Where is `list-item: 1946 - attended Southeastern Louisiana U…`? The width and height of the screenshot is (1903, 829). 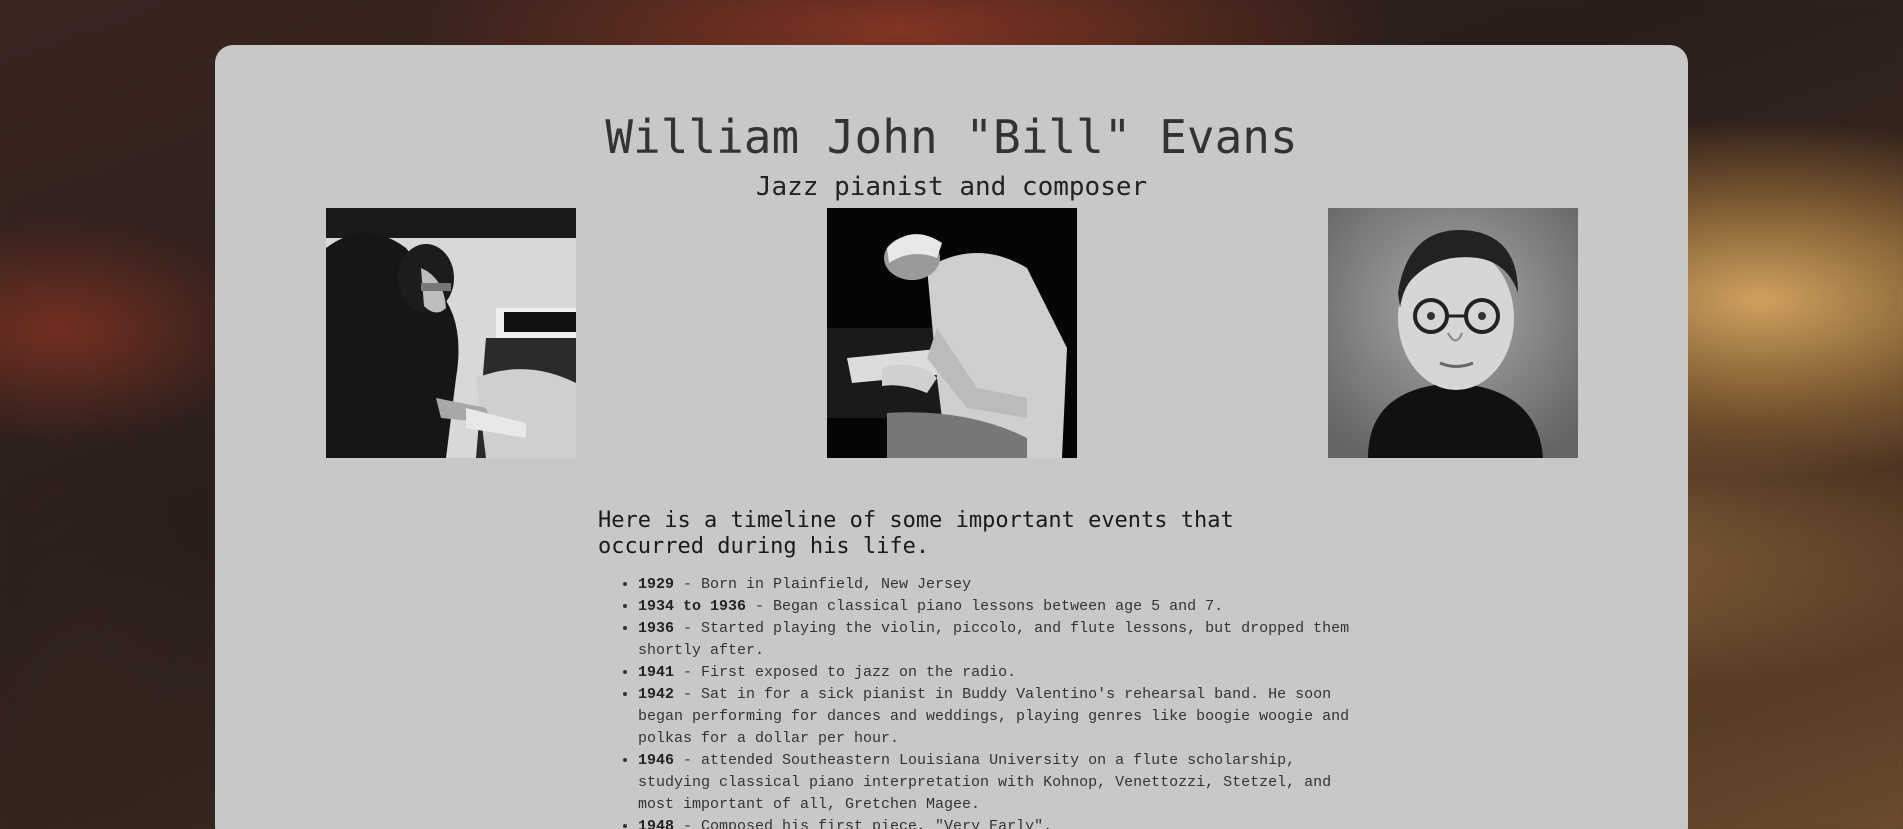 list-item: 1946 - attended Southeastern Louisiana U… is located at coordinates (998, 783).